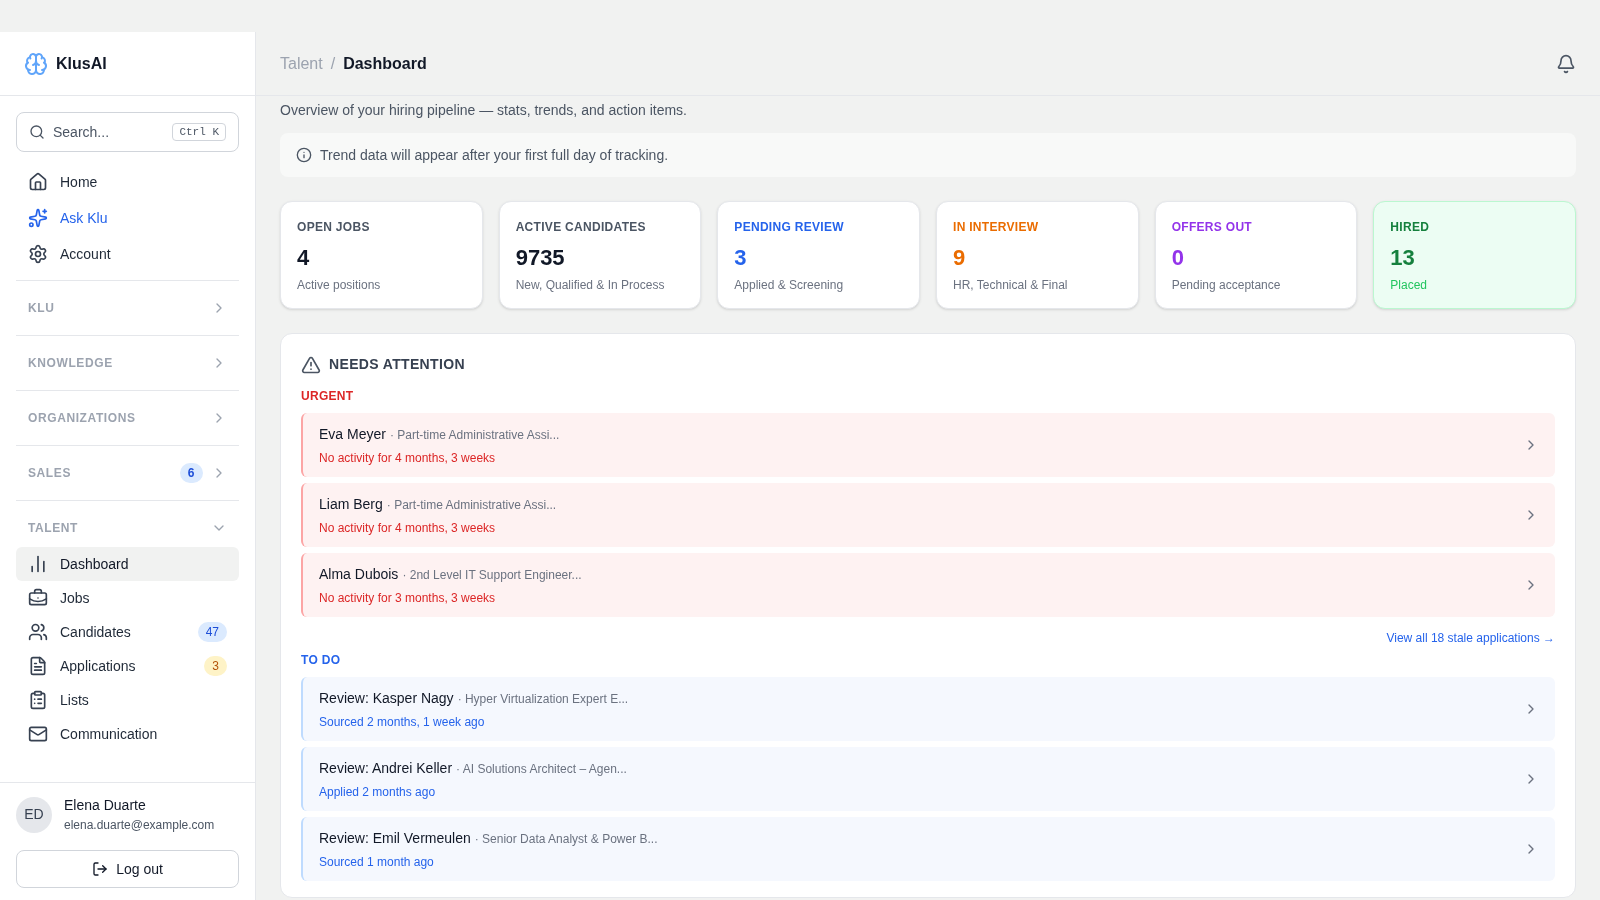  What do you see at coordinates (127, 182) in the screenshot?
I see `nav-item: Home` at bounding box center [127, 182].